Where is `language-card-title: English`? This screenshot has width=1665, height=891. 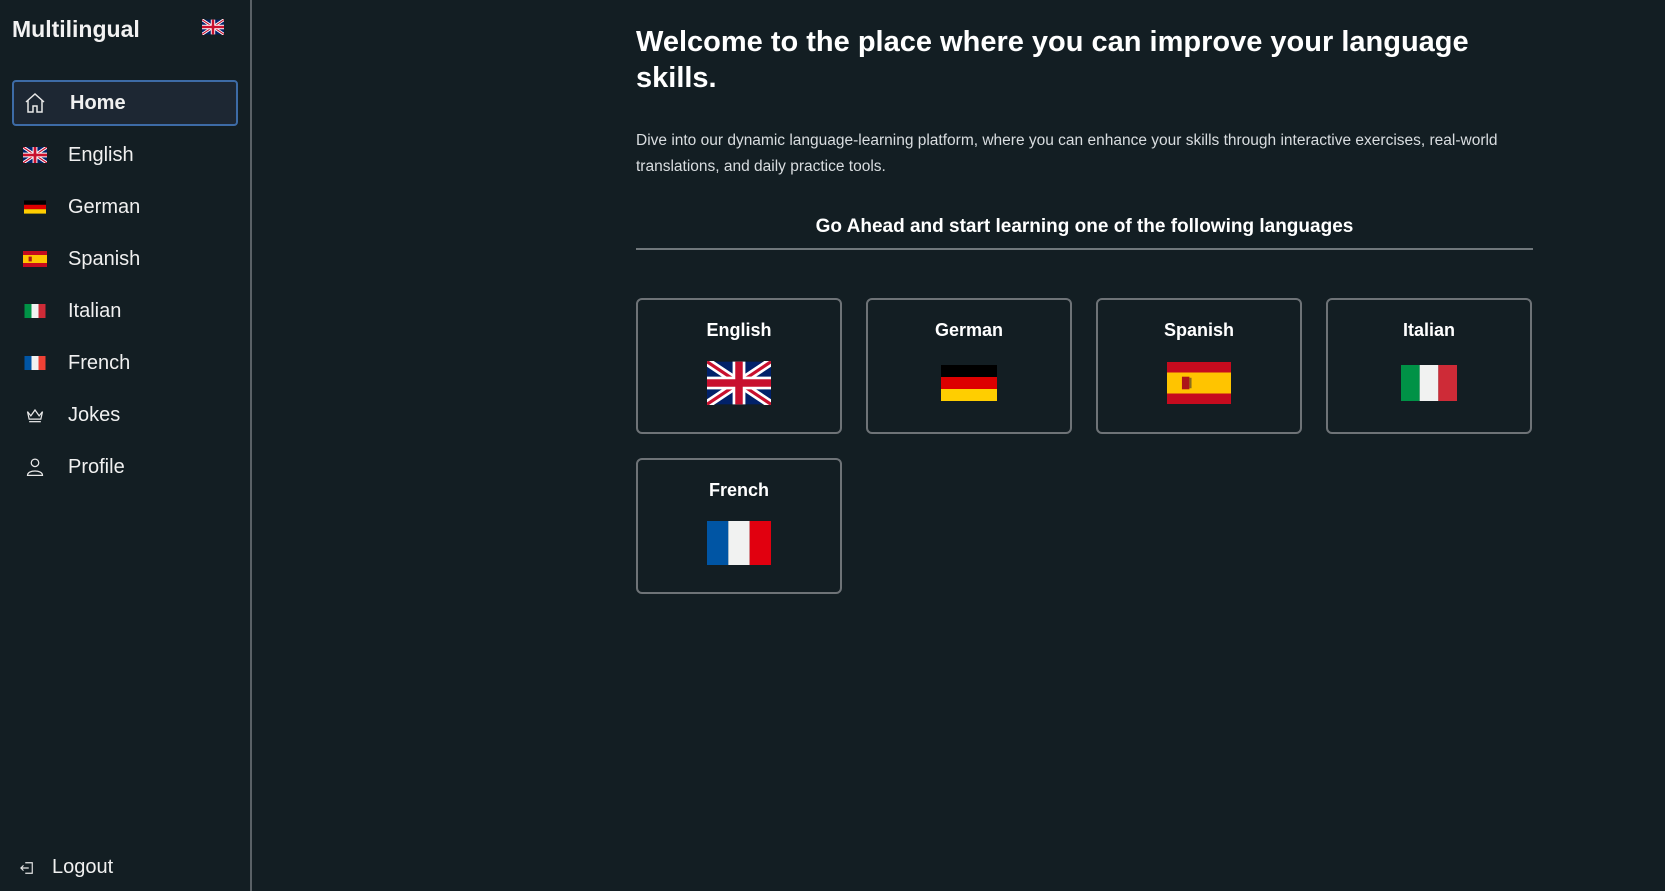 language-card-title: English is located at coordinates (739, 330).